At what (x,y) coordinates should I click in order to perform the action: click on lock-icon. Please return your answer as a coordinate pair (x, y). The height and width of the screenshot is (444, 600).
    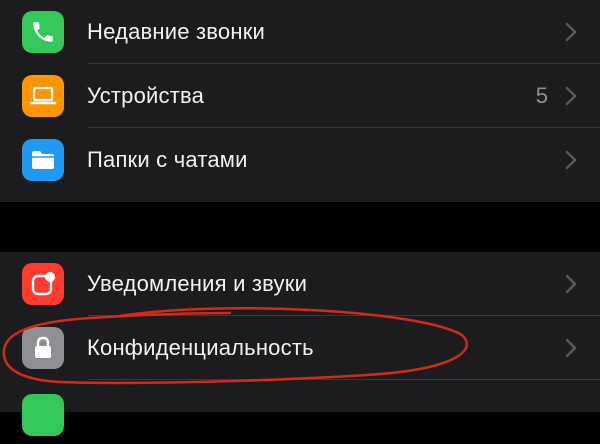
    Looking at the image, I should click on (43, 348).